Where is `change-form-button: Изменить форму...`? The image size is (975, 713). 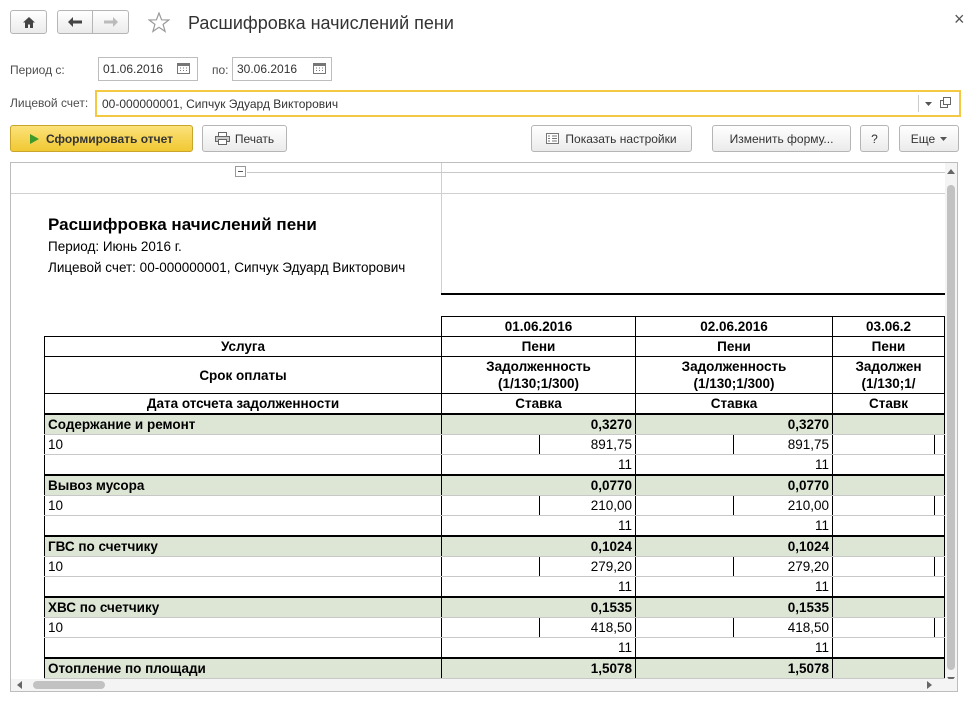
change-form-button: Изменить форму... is located at coordinates (781, 138).